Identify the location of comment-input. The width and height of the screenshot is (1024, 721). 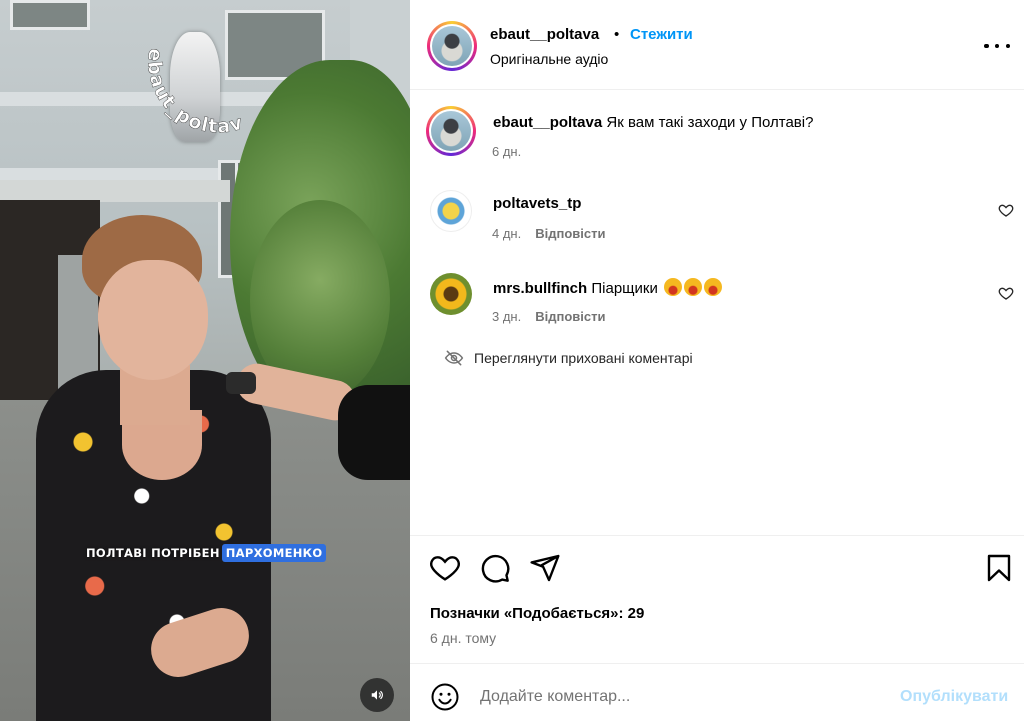
(680, 697).